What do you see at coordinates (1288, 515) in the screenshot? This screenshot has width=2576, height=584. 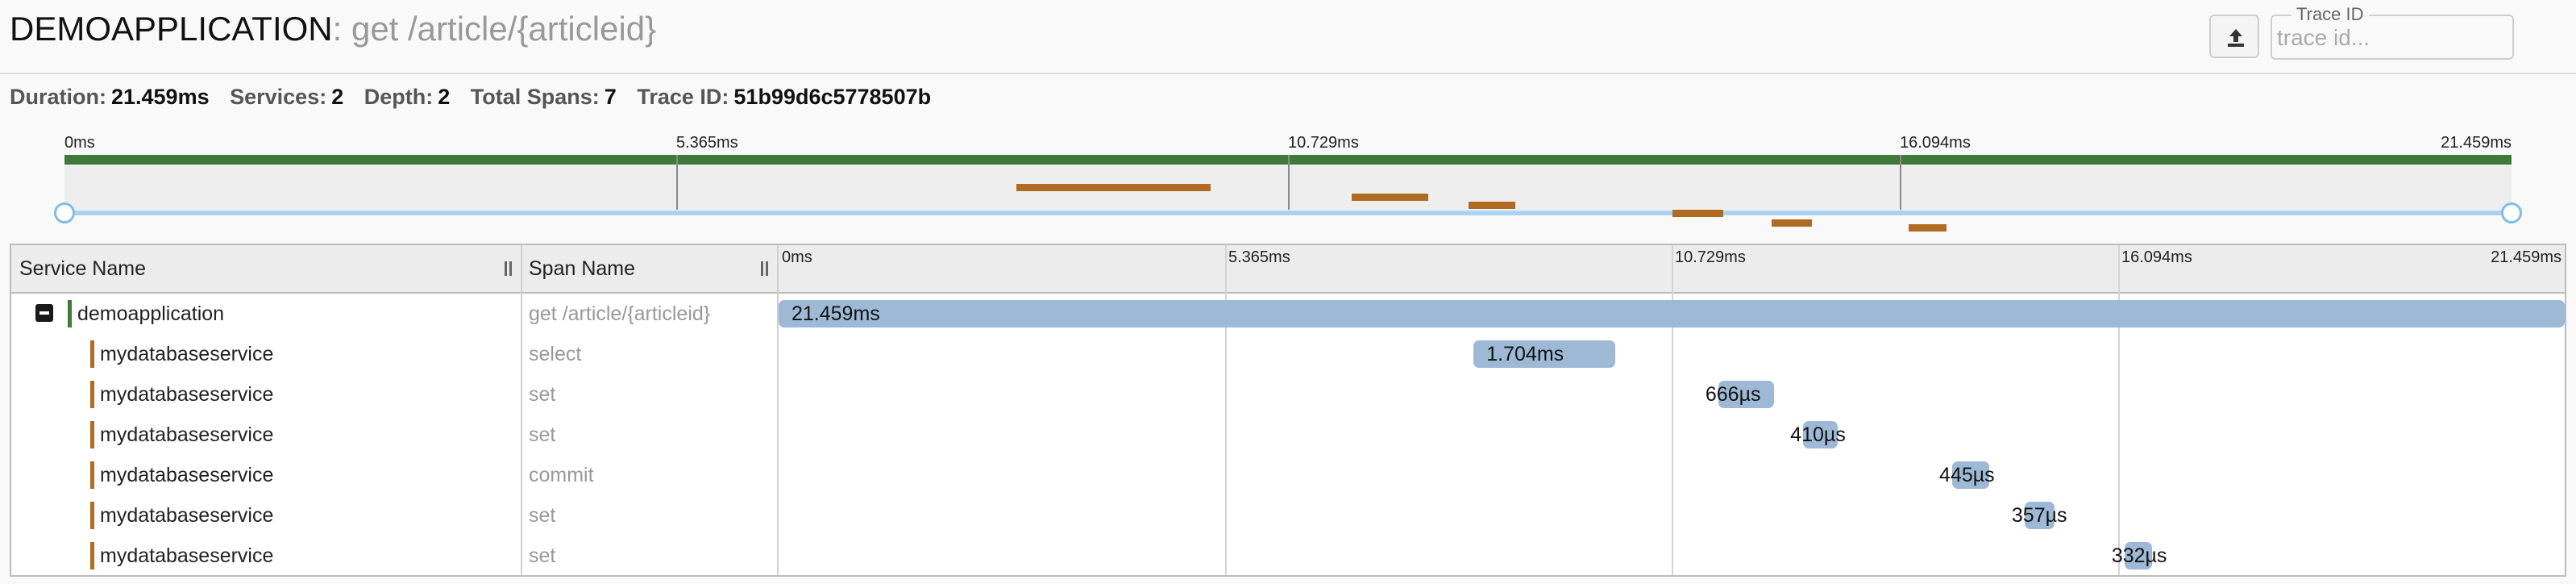 I see `span-row: mydatabaseservice set 357µs` at bounding box center [1288, 515].